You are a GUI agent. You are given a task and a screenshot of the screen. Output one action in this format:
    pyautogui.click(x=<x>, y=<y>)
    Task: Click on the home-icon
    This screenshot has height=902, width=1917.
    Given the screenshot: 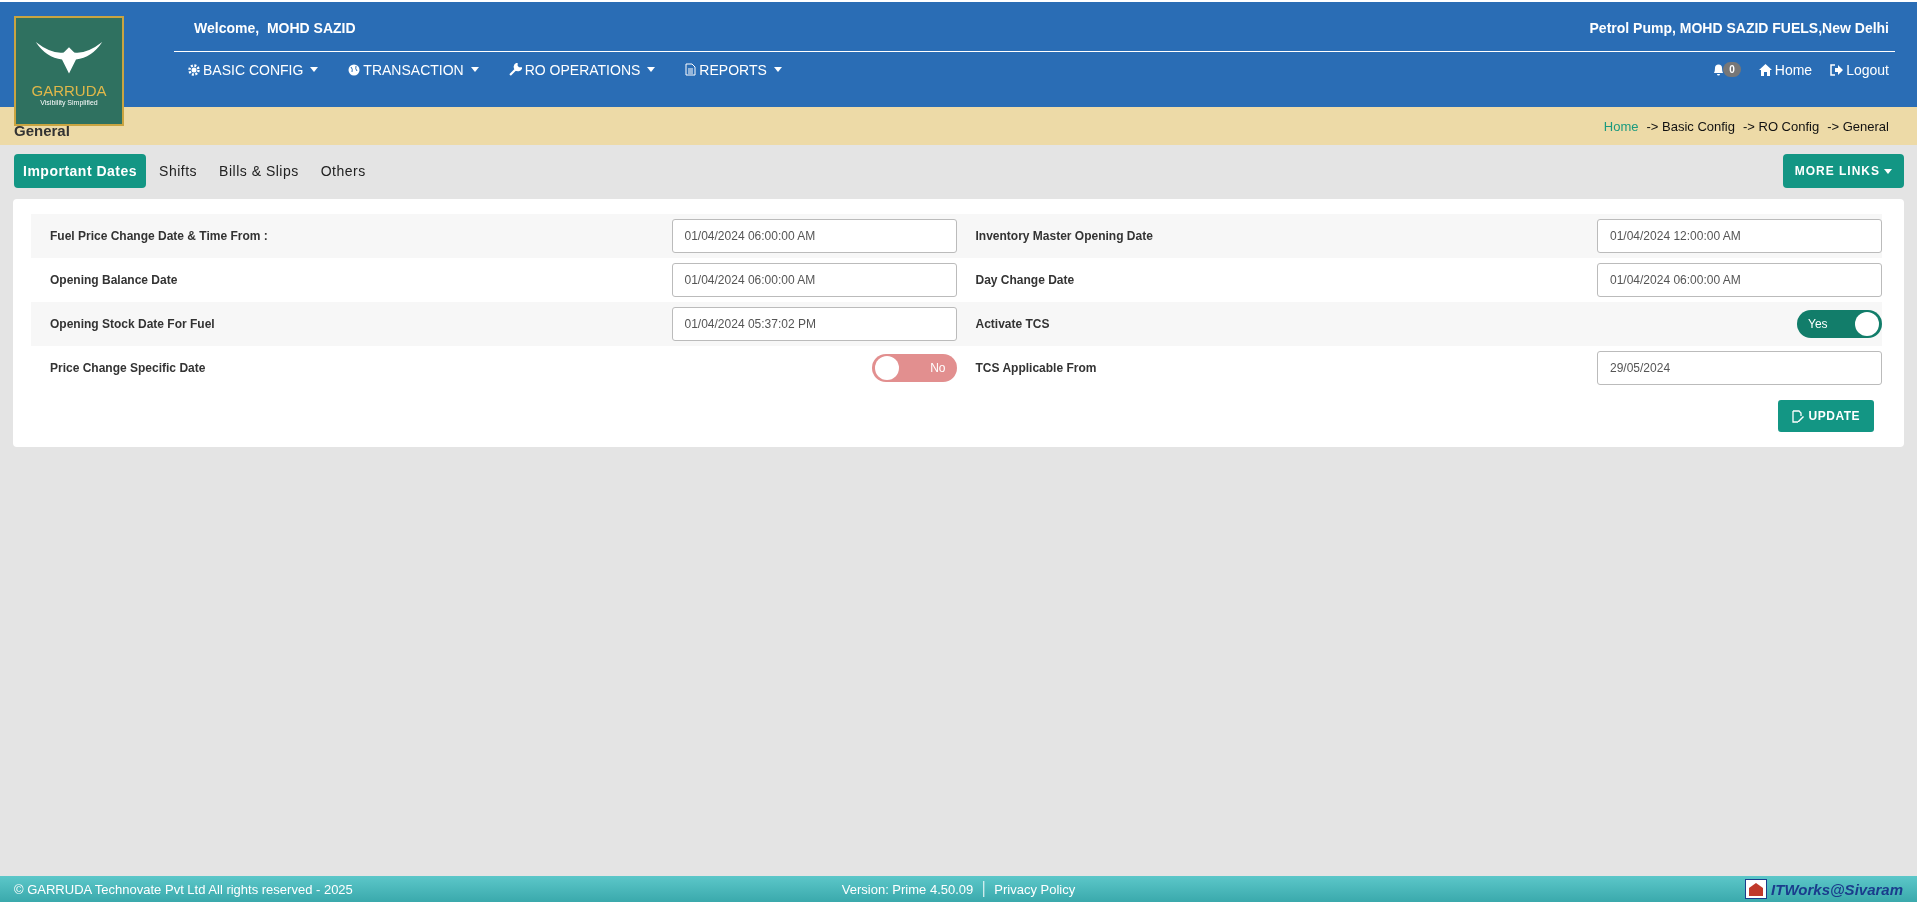 What is the action you would take?
    pyautogui.click(x=1765, y=69)
    